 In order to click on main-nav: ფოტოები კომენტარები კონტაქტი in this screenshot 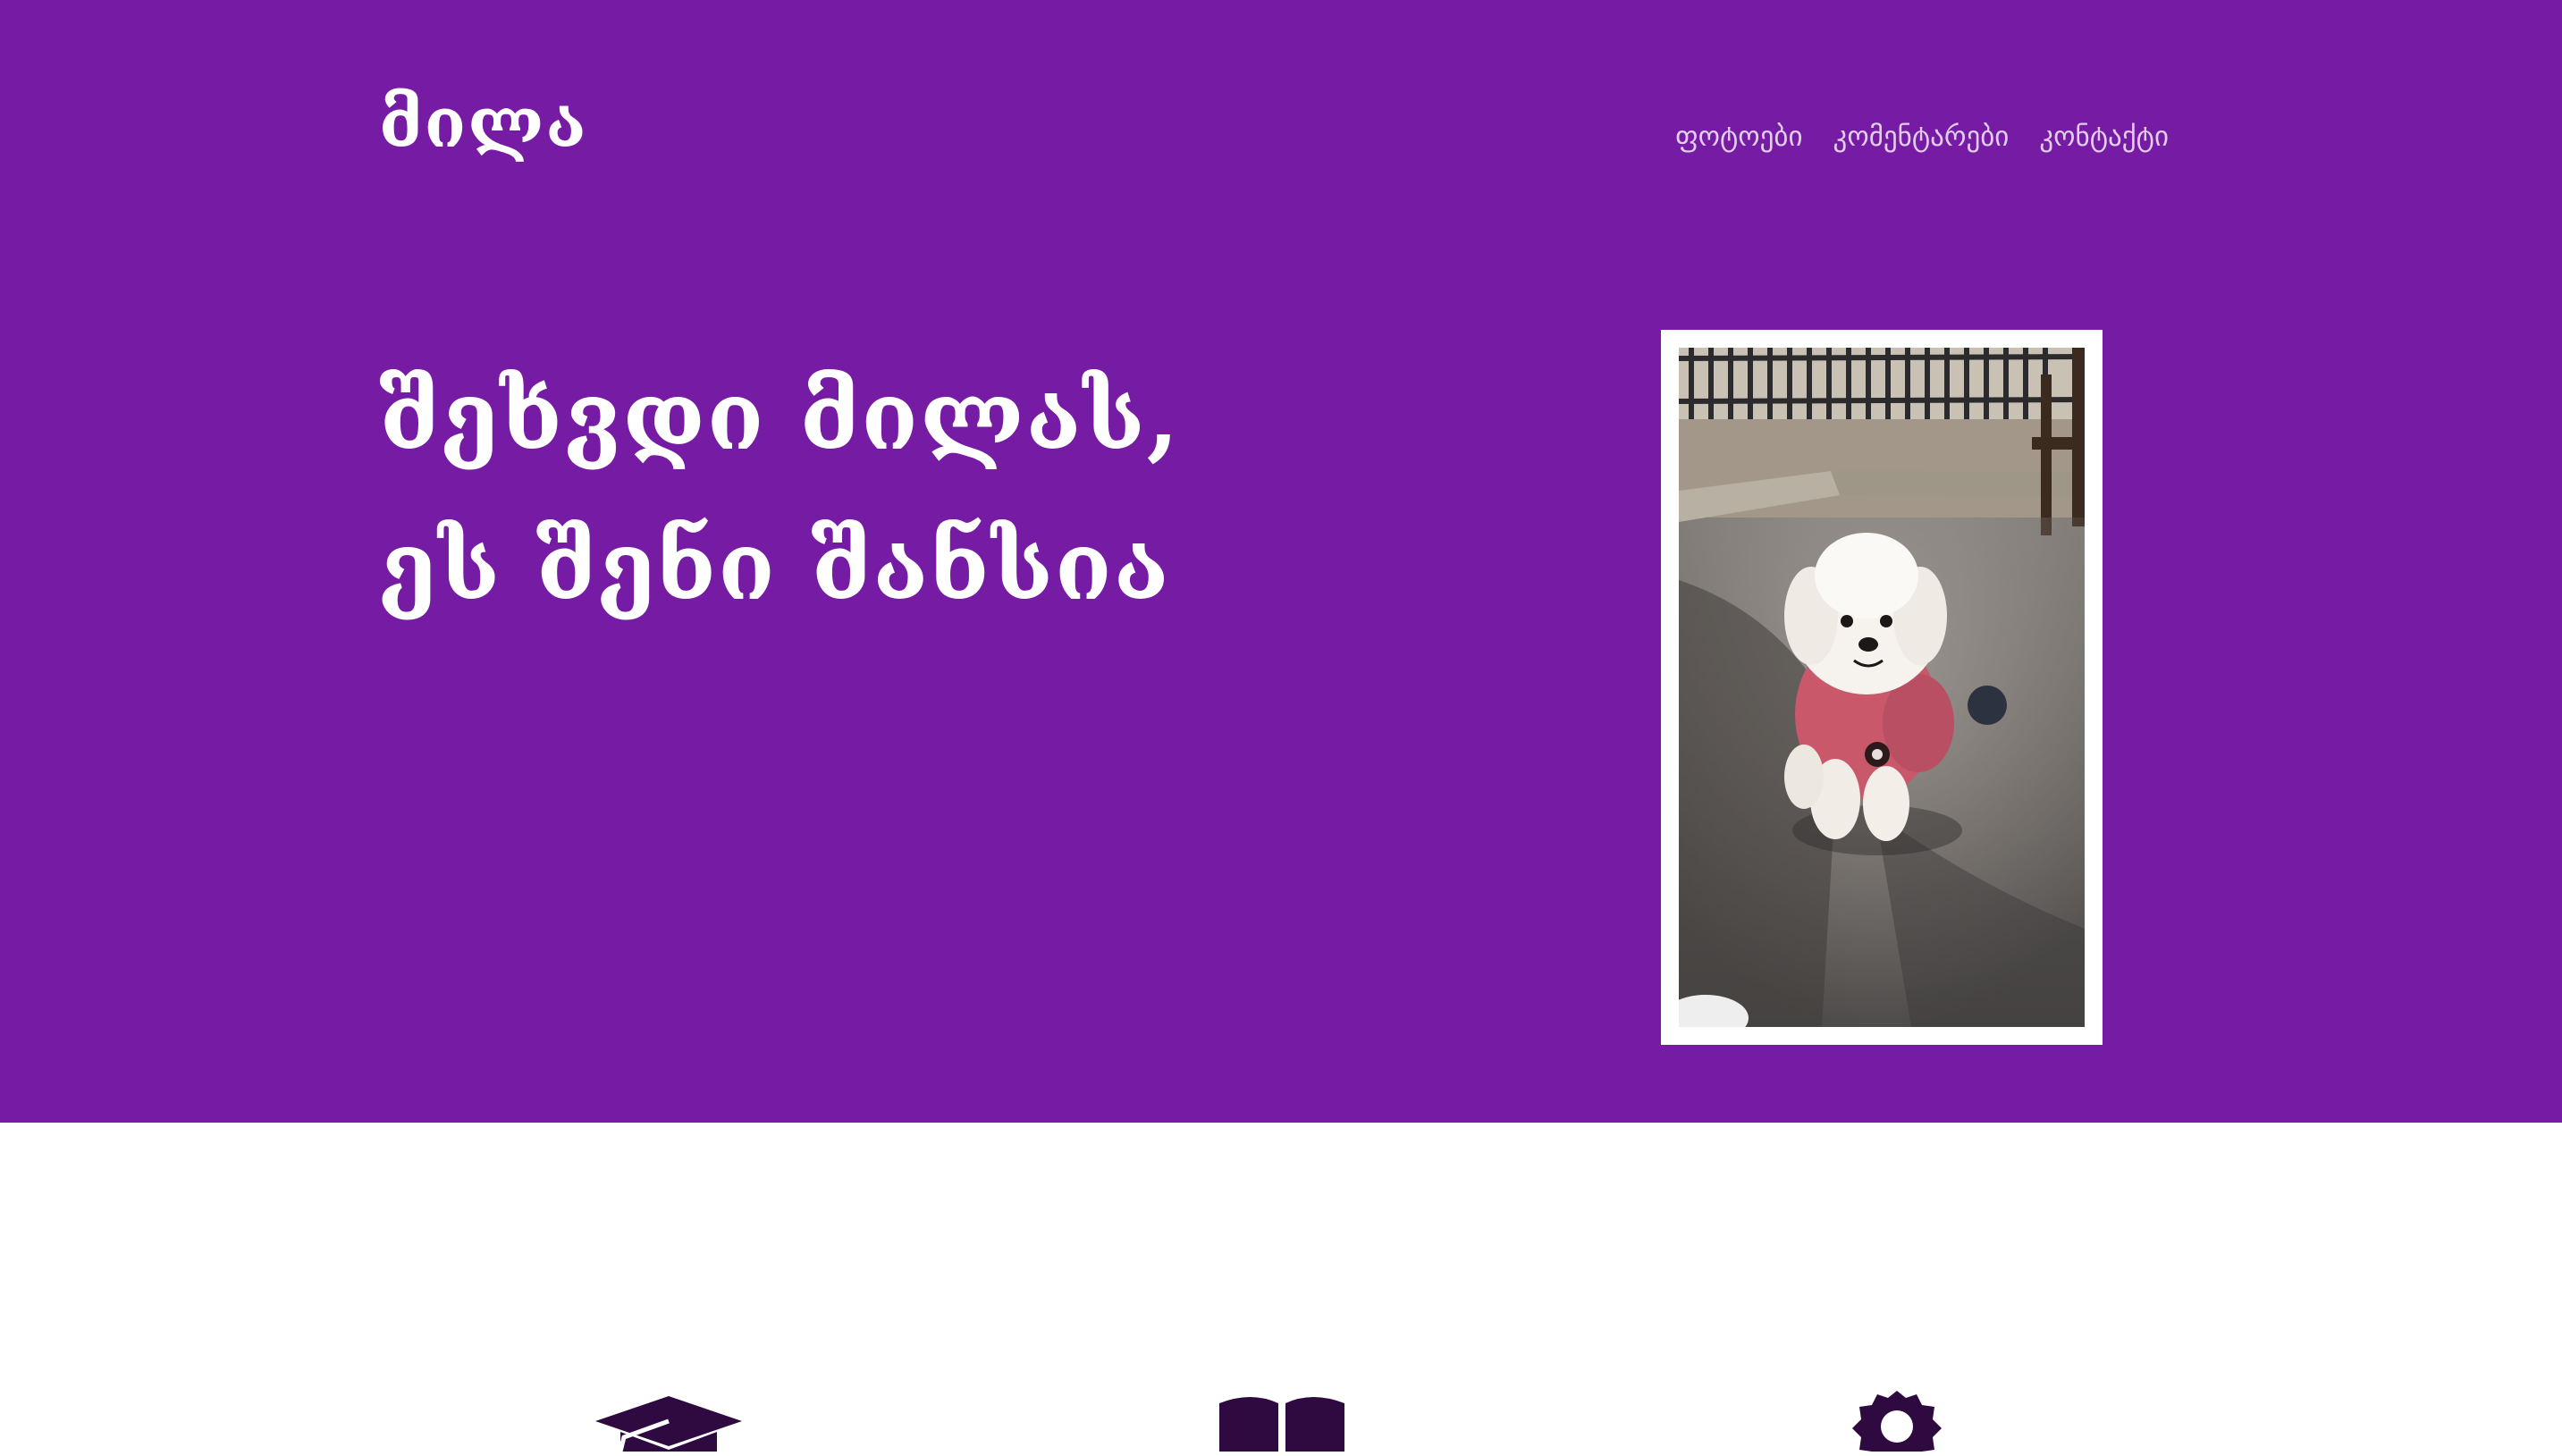, I will do `click(1922, 137)`.